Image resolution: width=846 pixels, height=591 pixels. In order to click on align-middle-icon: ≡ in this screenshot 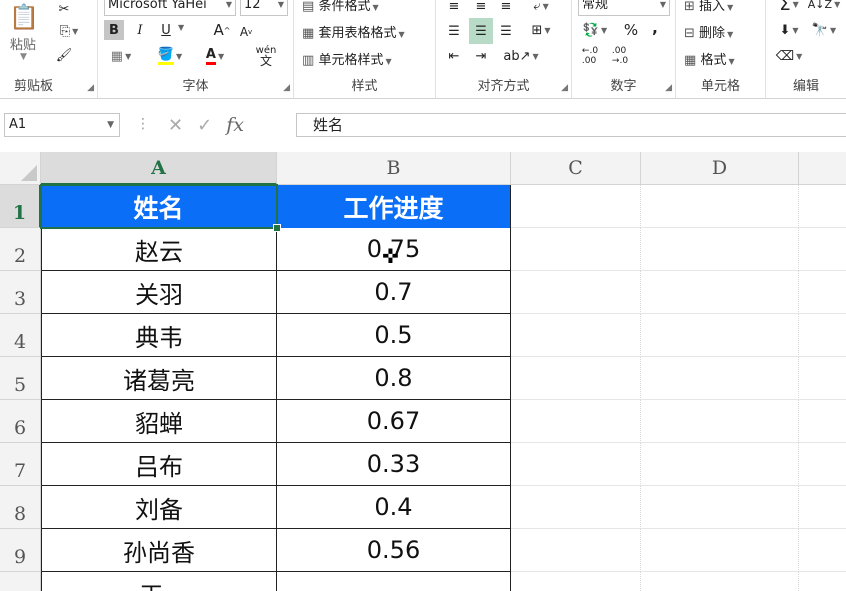, I will do `click(481, 8)`.